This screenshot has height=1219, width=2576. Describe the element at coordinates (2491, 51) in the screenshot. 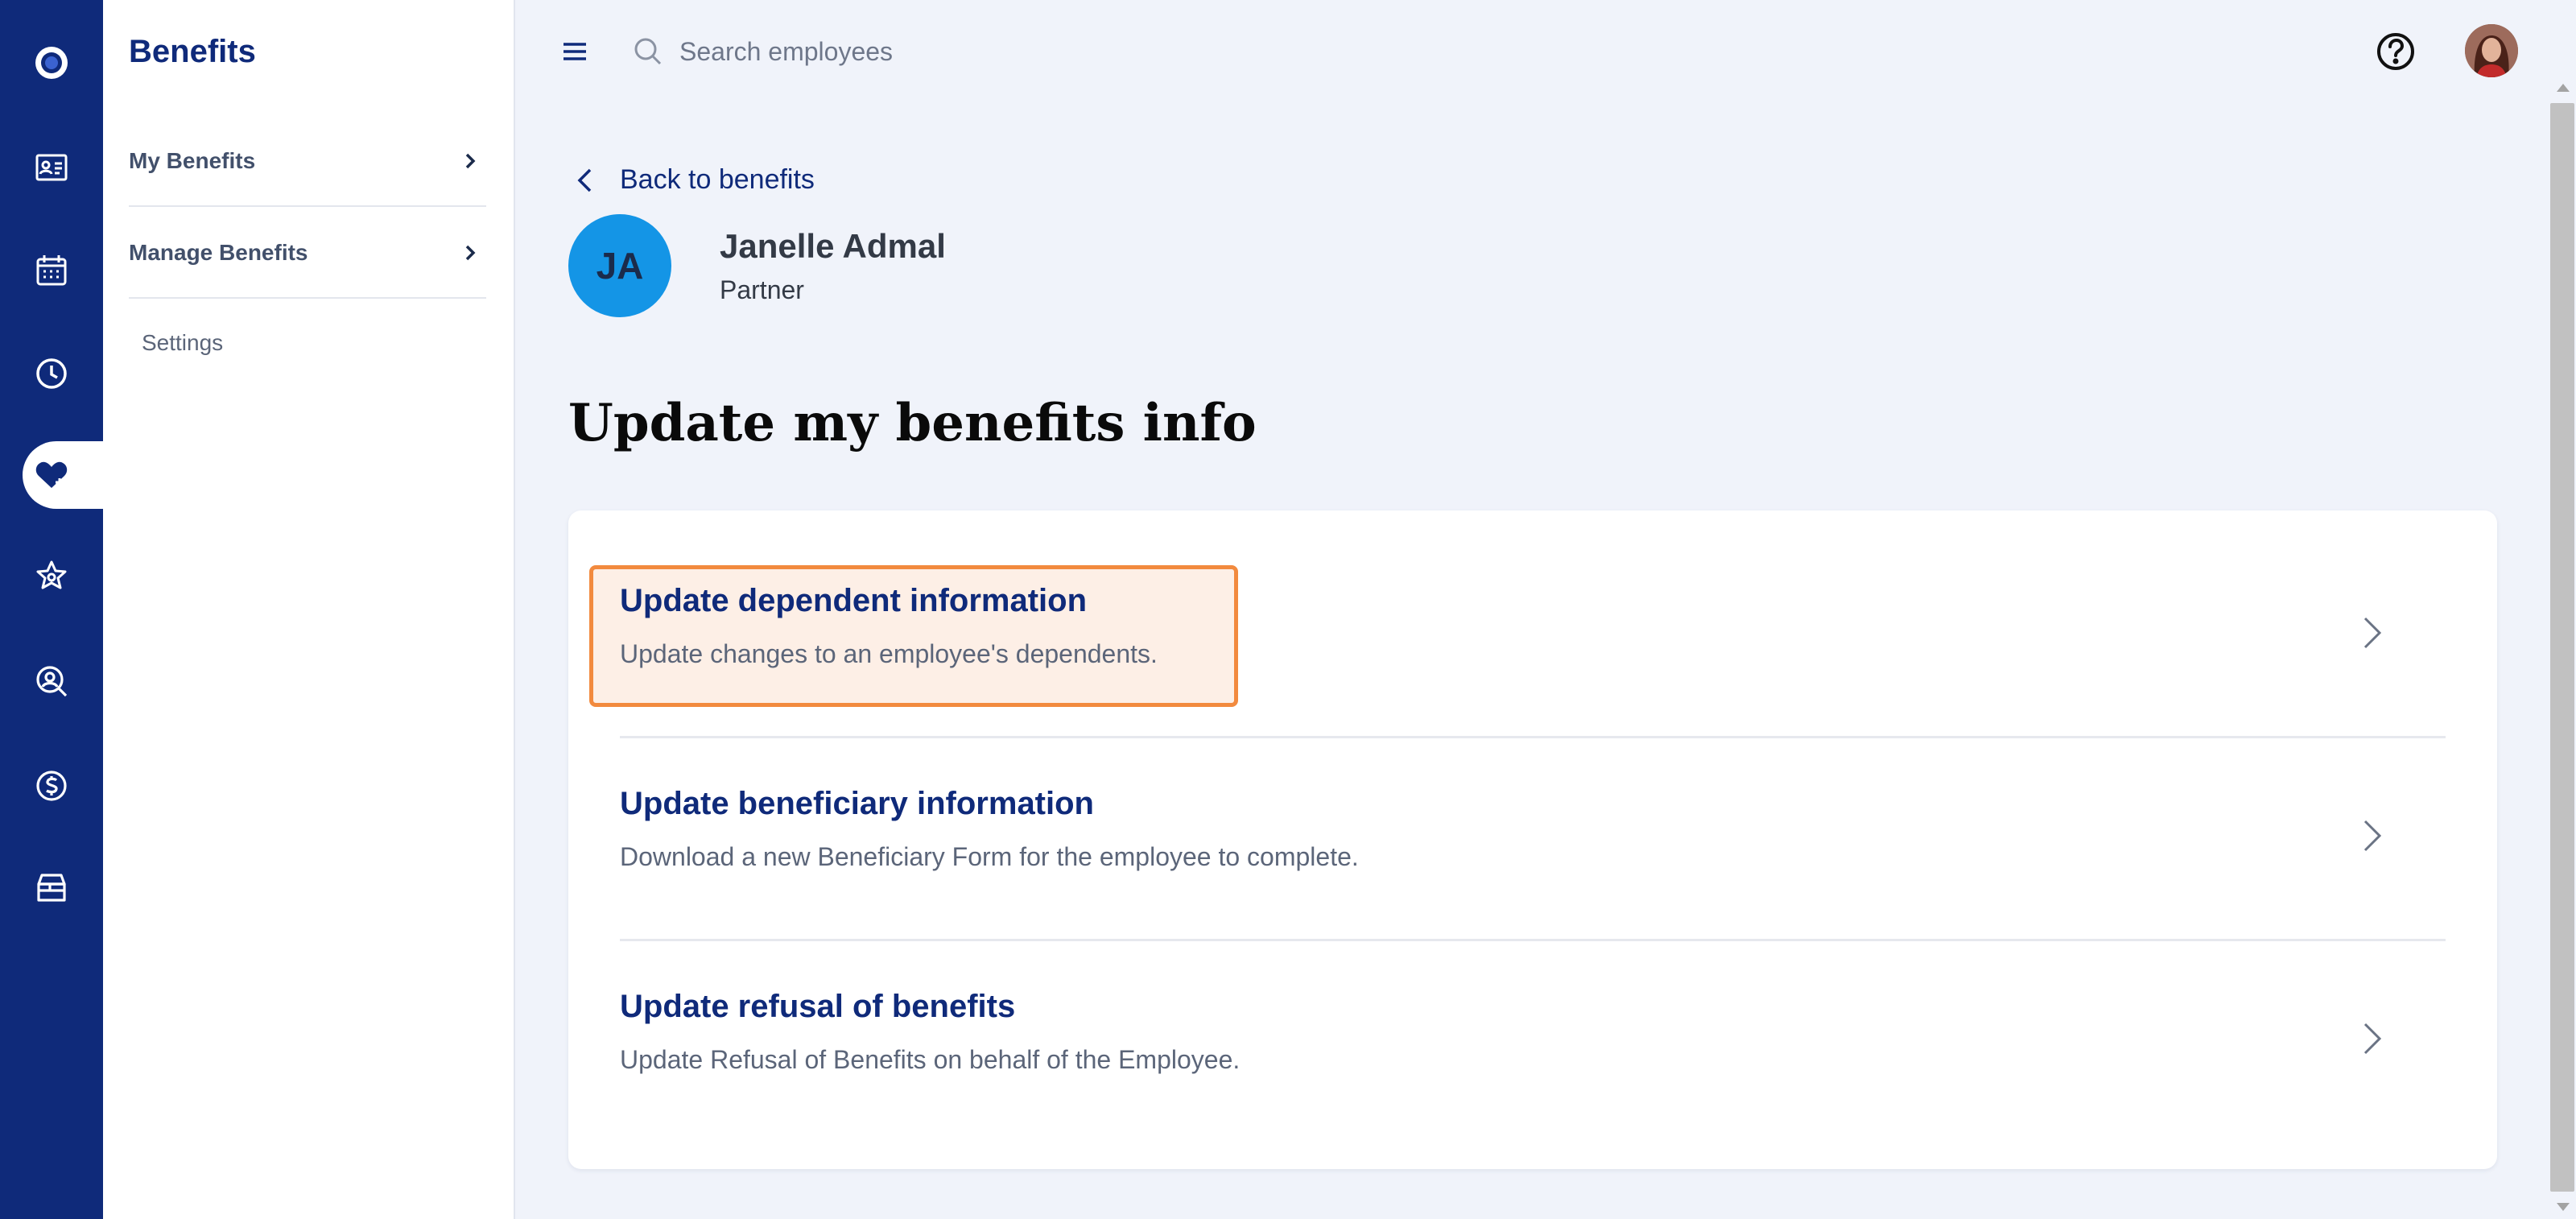

I see `user-avatar` at that location.